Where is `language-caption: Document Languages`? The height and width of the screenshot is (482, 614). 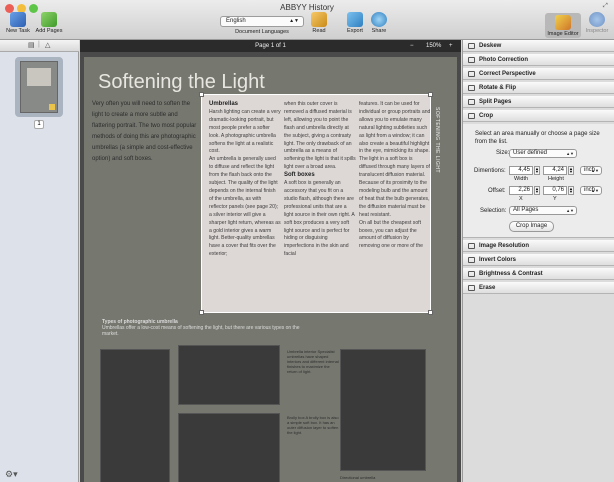 language-caption: Document Languages is located at coordinates (262, 32).